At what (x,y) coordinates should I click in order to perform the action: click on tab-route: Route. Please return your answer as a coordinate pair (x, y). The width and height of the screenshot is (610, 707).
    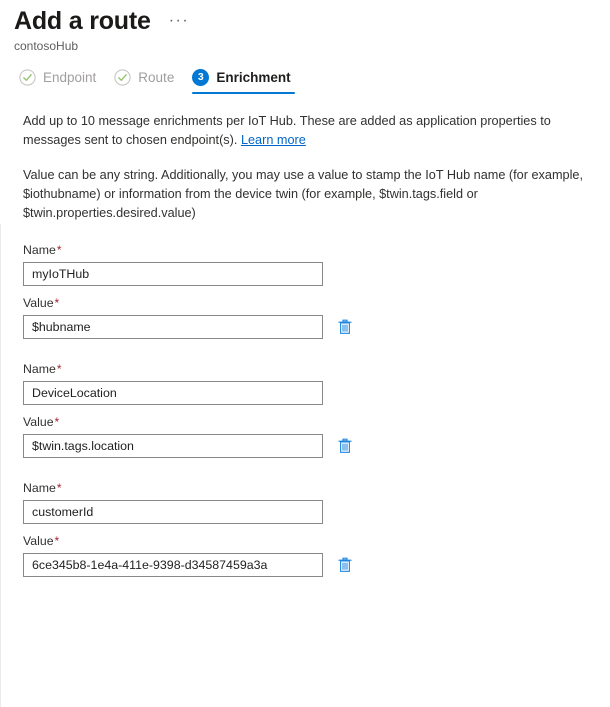
    Looking at the image, I should click on (147, 80).